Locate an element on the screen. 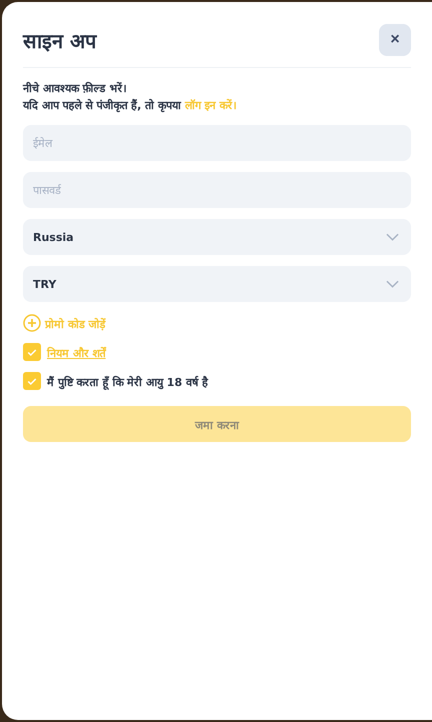  plus-circle-icon is located at coordinates (32, 323).